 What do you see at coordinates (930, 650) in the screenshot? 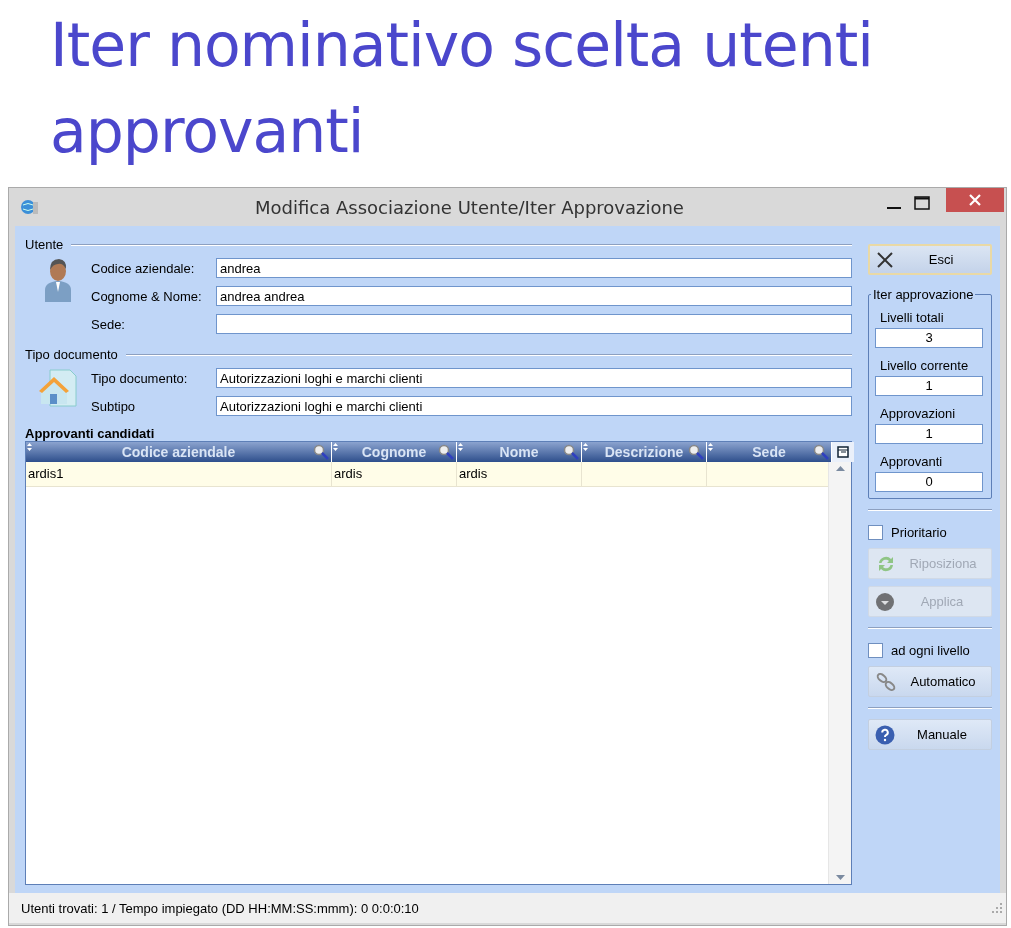
I see `checkbox-label: ad ogni livello` at bounding box center [930, 650].